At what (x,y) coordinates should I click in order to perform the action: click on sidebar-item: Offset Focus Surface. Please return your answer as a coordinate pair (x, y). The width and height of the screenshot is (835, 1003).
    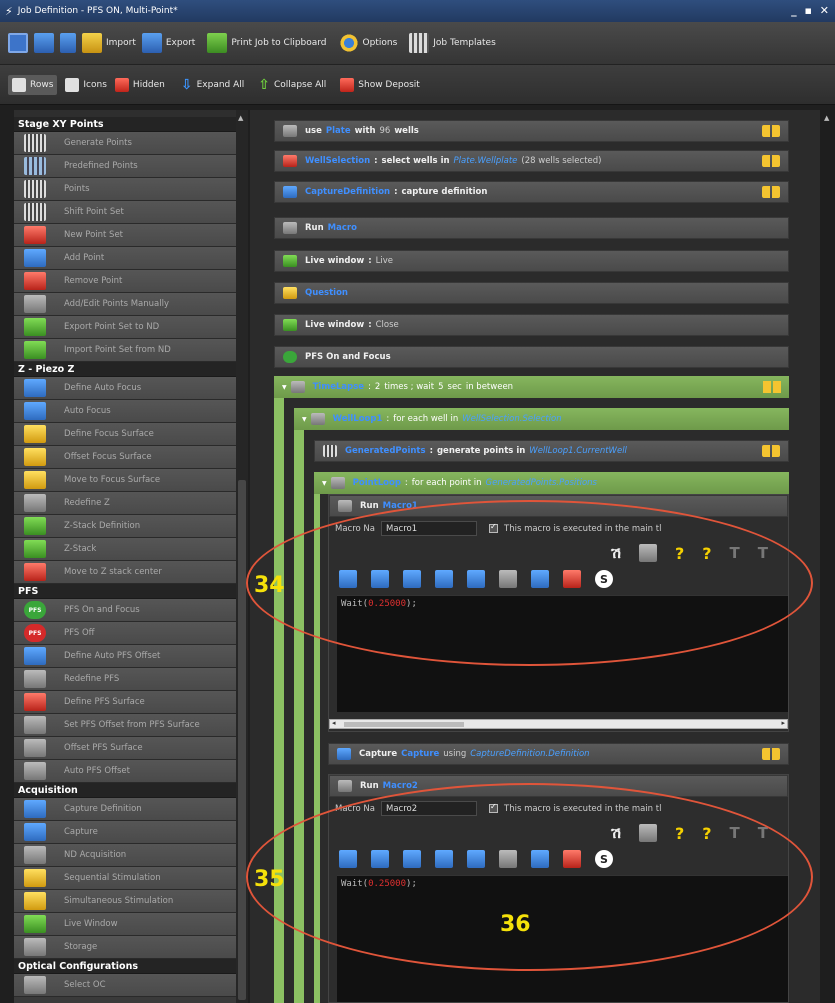
    Looking at the image, I should click on (125, 457).